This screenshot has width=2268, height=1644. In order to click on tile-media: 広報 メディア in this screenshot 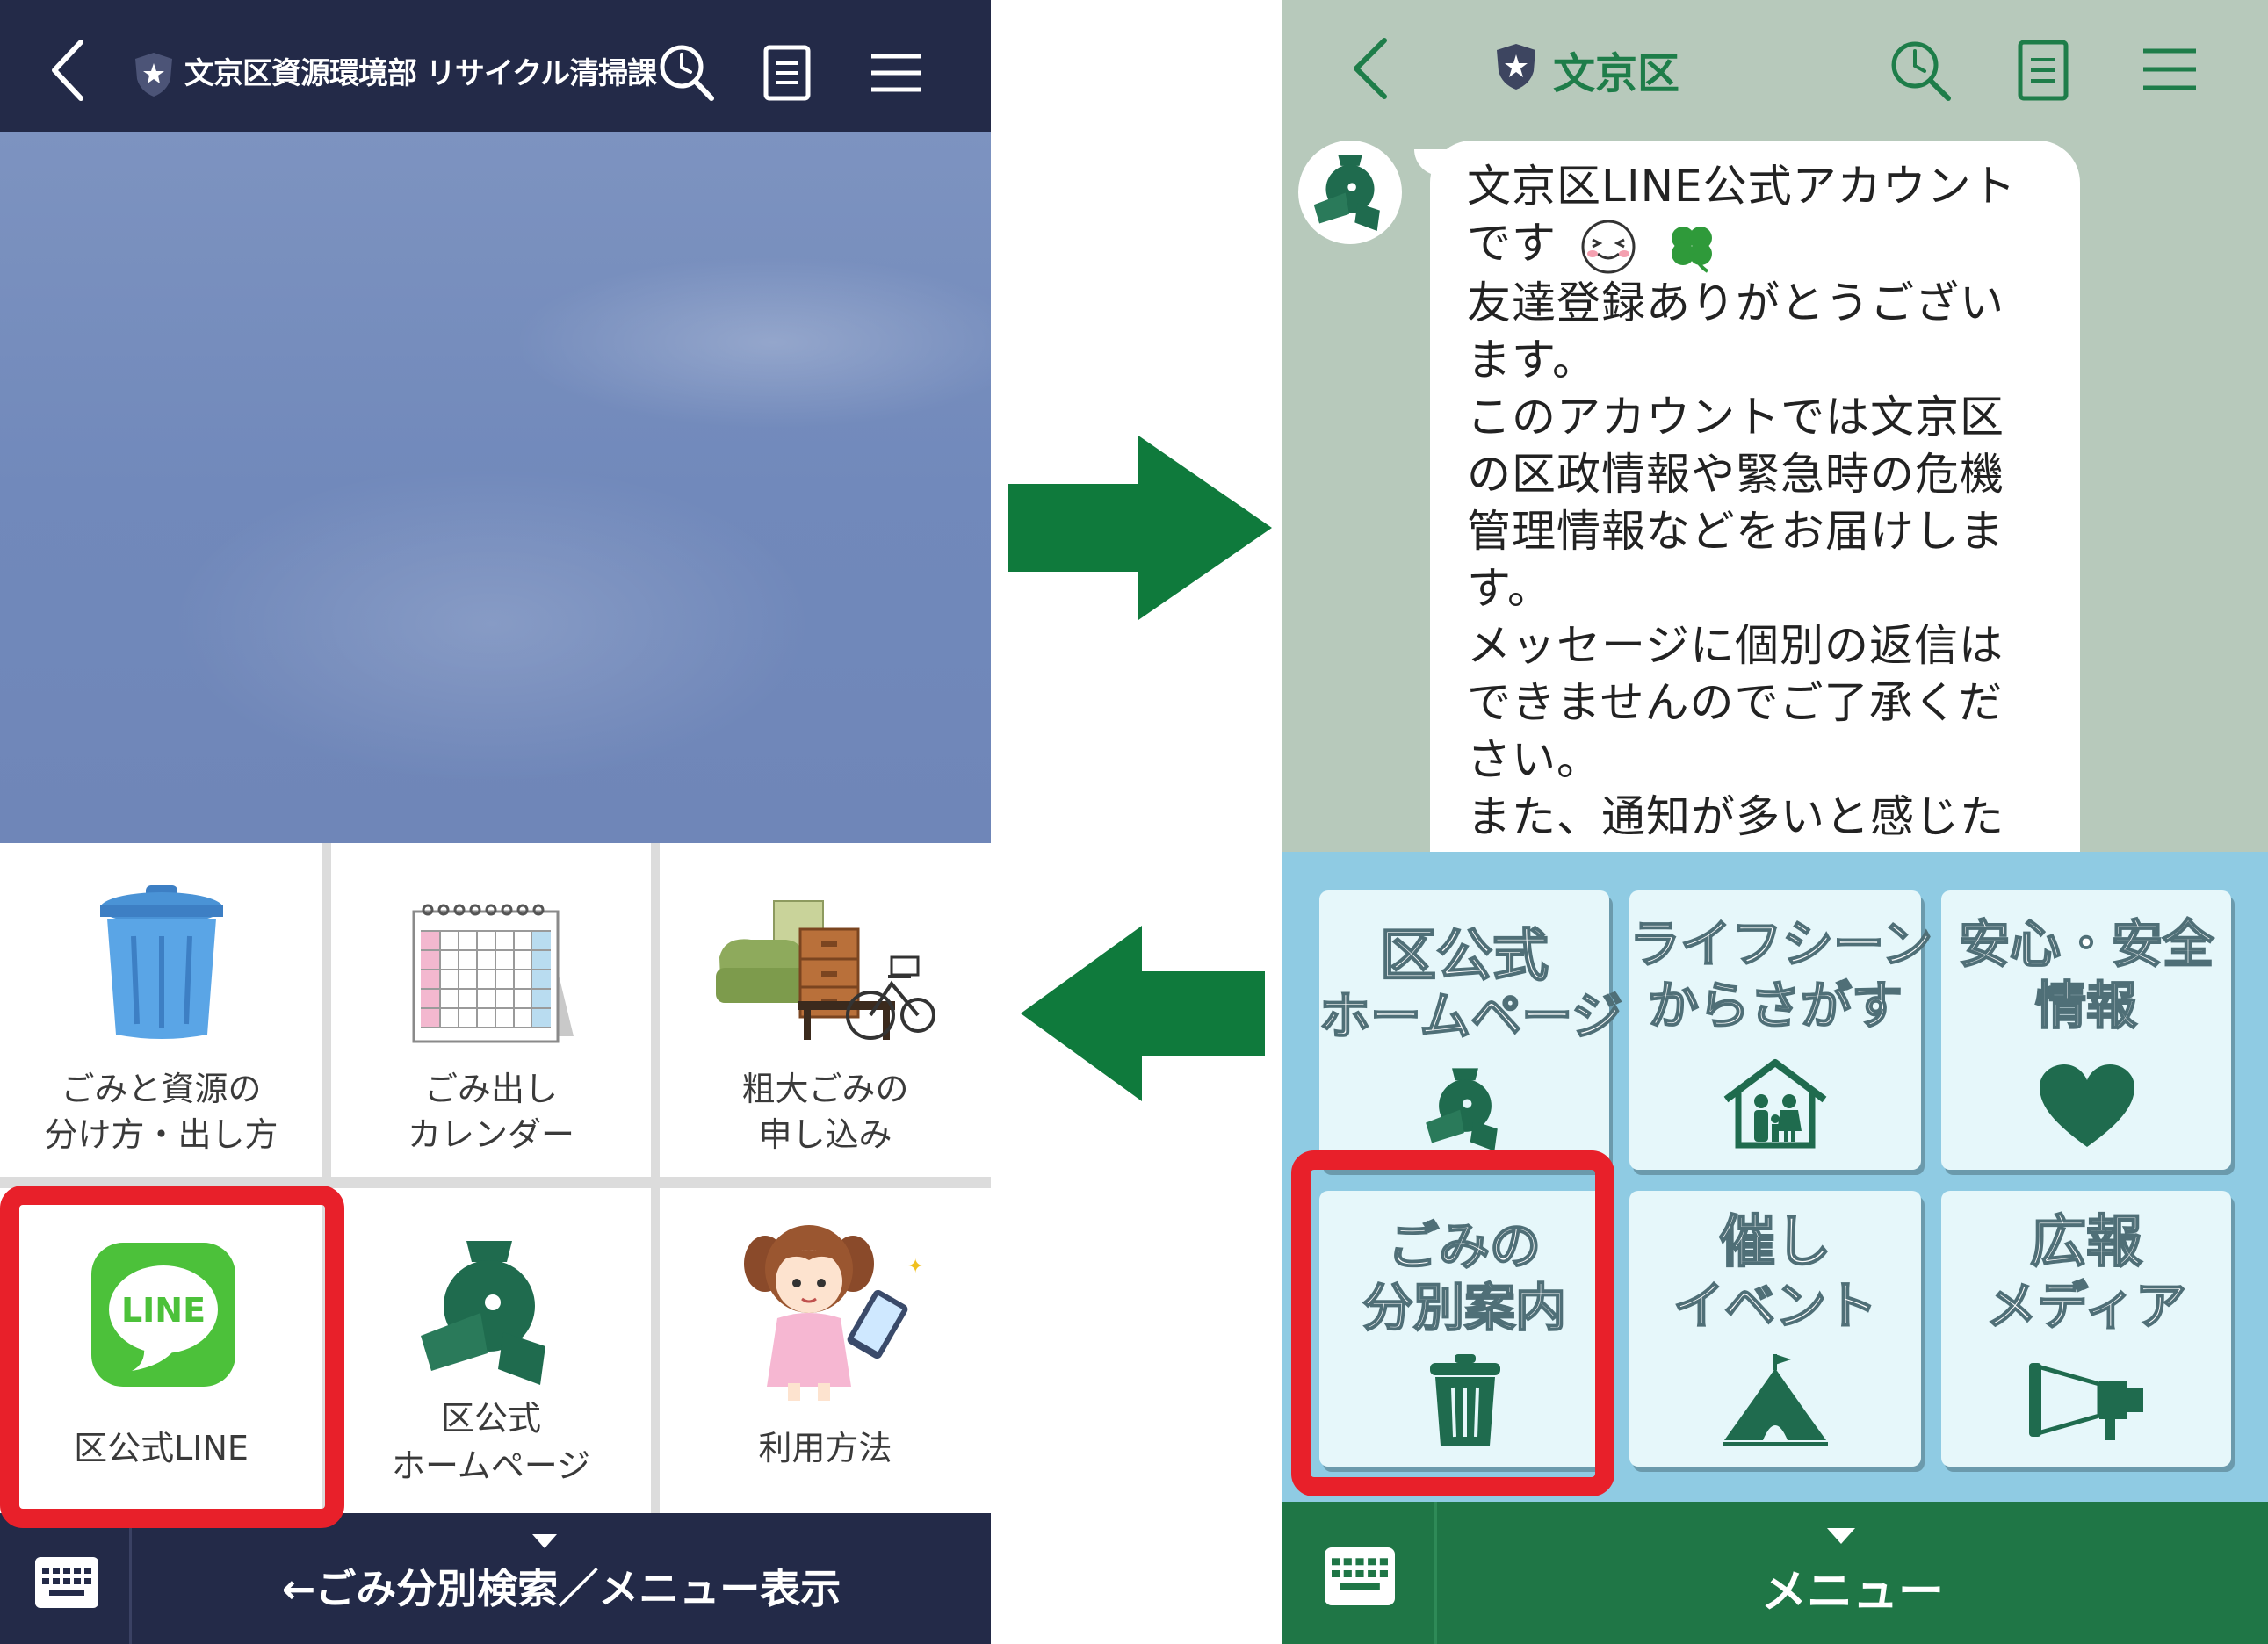, I will do `click(2086, 1329)`.